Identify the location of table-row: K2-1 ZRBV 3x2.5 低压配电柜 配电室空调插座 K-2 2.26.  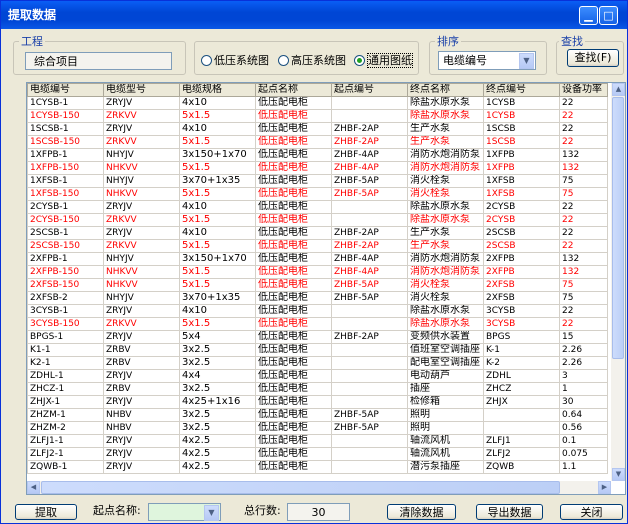
(317, 363).